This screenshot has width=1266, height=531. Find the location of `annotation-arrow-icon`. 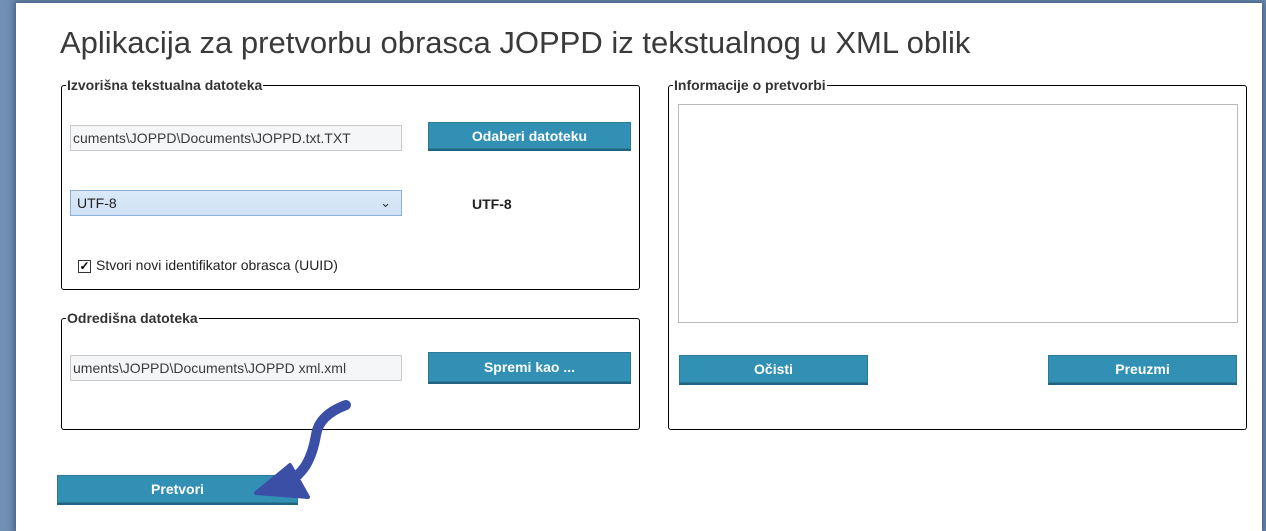

annotation-arrow-icon is located at coordinates (302, 449).